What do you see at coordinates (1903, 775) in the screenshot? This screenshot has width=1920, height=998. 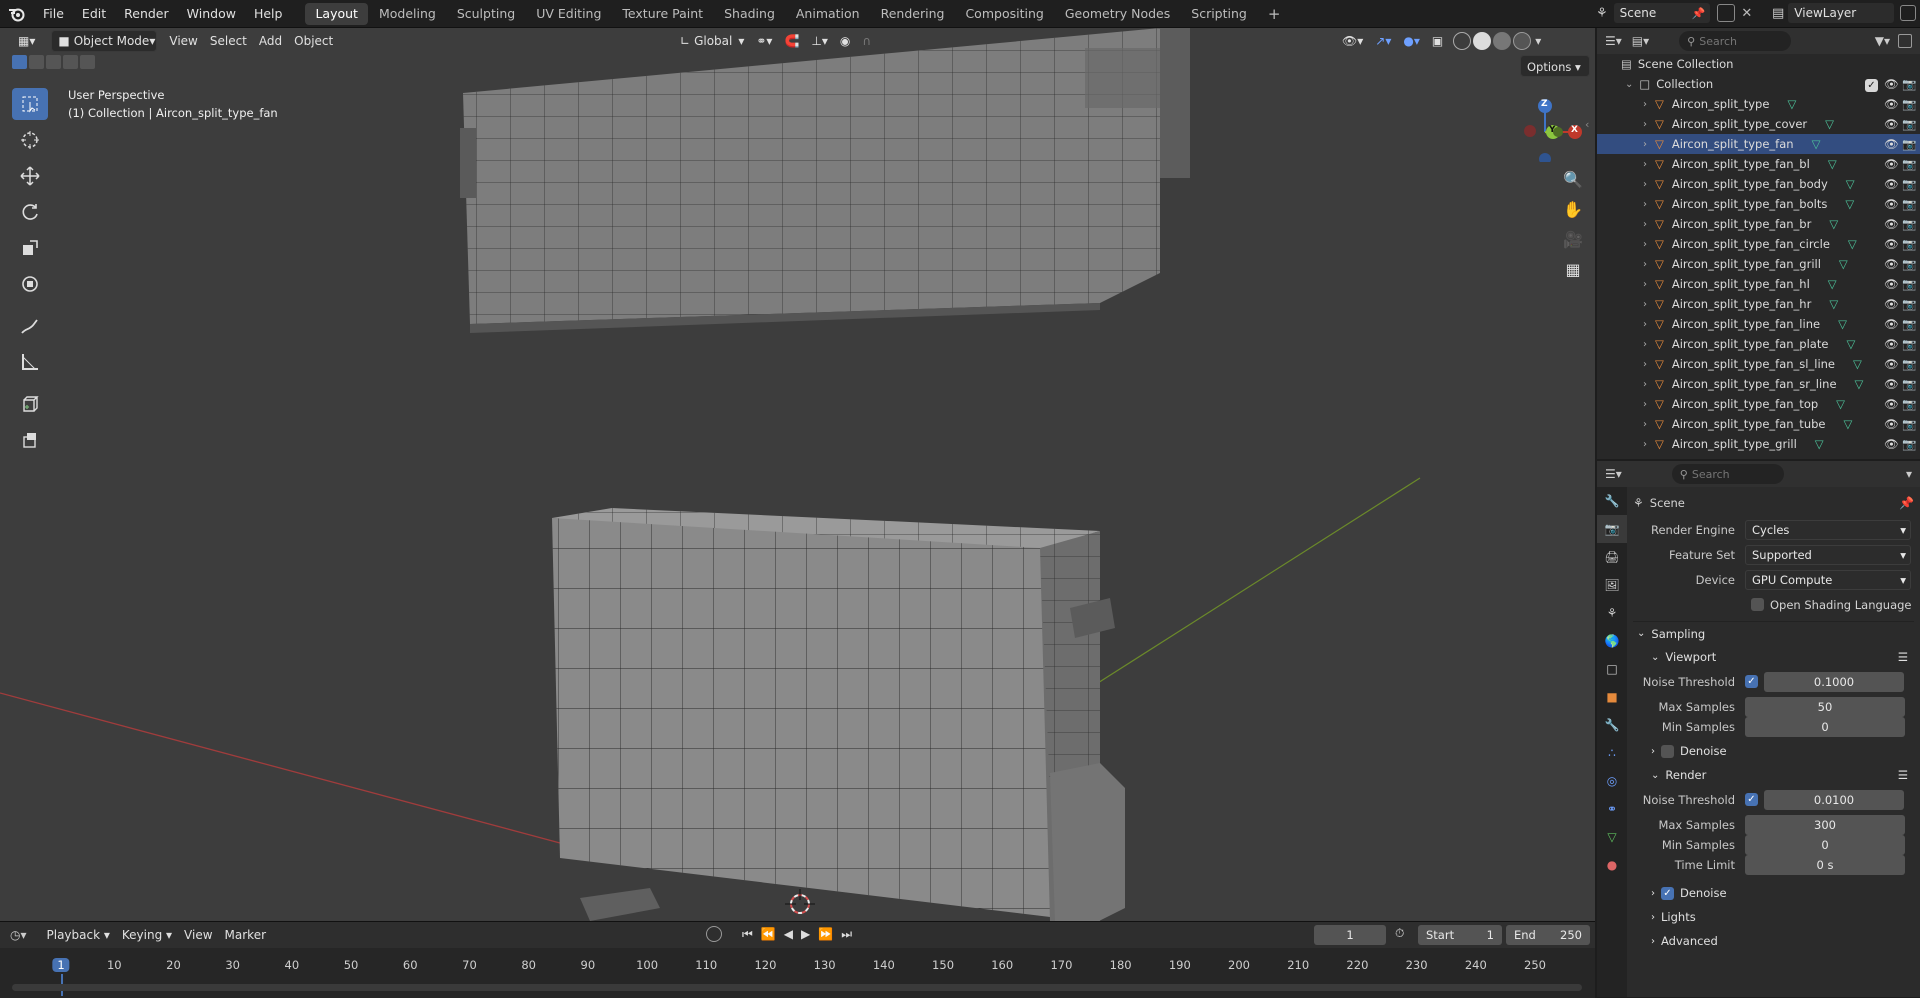 I see `list-icon: ☰` at bounding box center [1903, 775].